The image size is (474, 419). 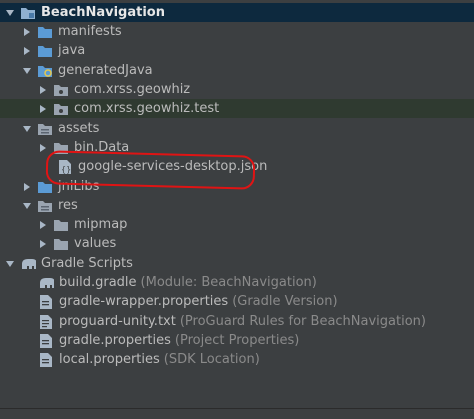 What do you see at coordinates (237, 205) in the screenshot?
I see `tree-item-res: res` at bounding box center [237, 205].